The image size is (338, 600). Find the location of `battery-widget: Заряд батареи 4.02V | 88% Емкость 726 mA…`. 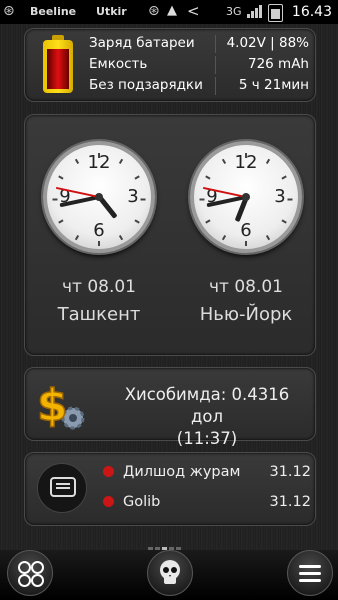

battery-widget: Заряд батареи 4.02V | 88% Емкость 726 mA… is located at coordinates (170, 65).